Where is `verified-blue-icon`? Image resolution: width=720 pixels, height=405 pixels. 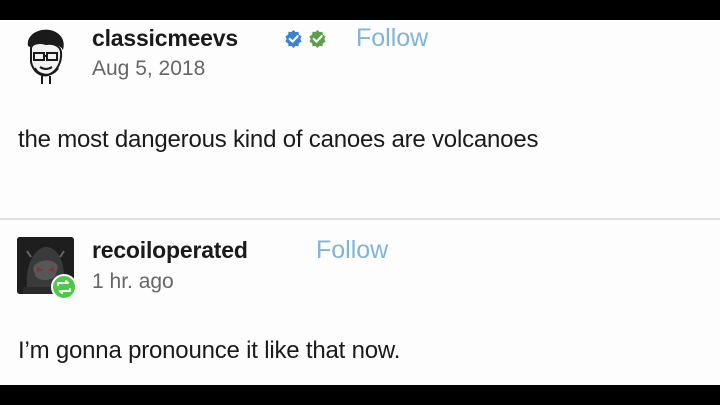 verified-blue-icon is located at coordinates (293, 38).